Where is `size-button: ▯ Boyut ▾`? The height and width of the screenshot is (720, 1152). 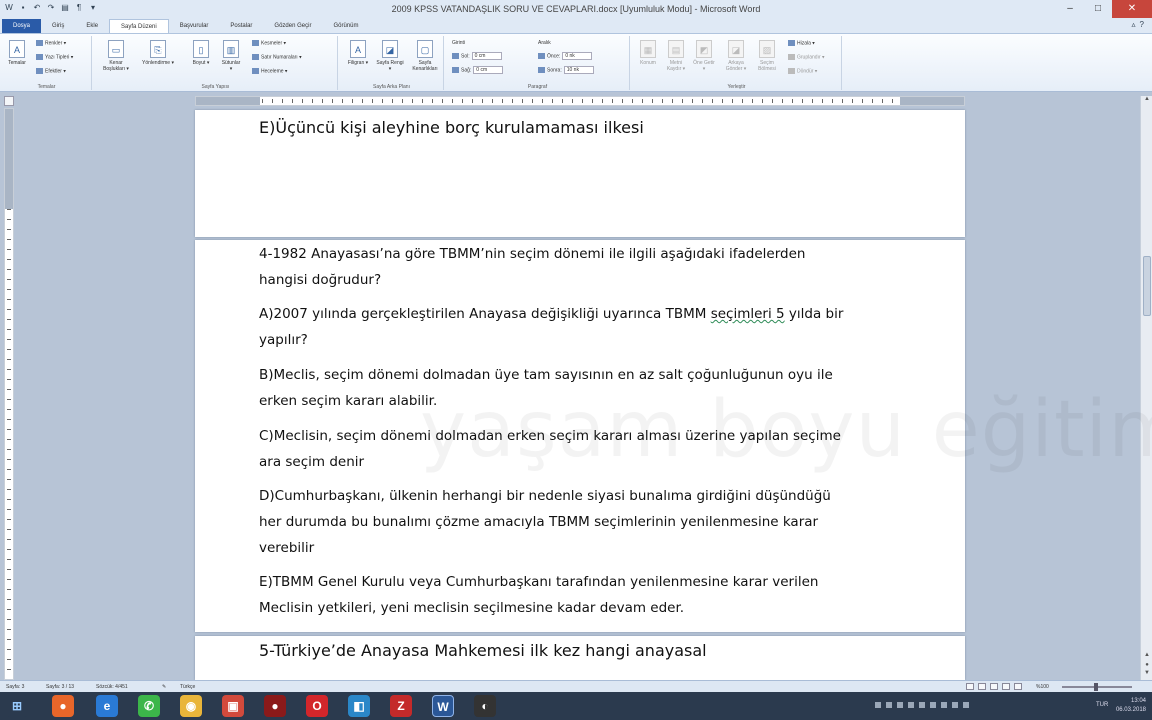 size-button: ▯ Boyut ▾ is located at coordinates (201, 53).